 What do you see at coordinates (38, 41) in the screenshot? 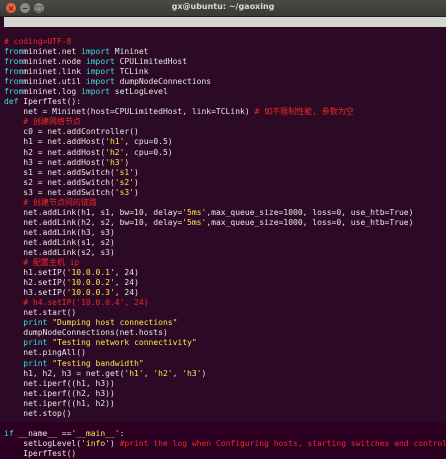
I see `code-token: # coding=UTF-8` at bounding box center [38, 41].